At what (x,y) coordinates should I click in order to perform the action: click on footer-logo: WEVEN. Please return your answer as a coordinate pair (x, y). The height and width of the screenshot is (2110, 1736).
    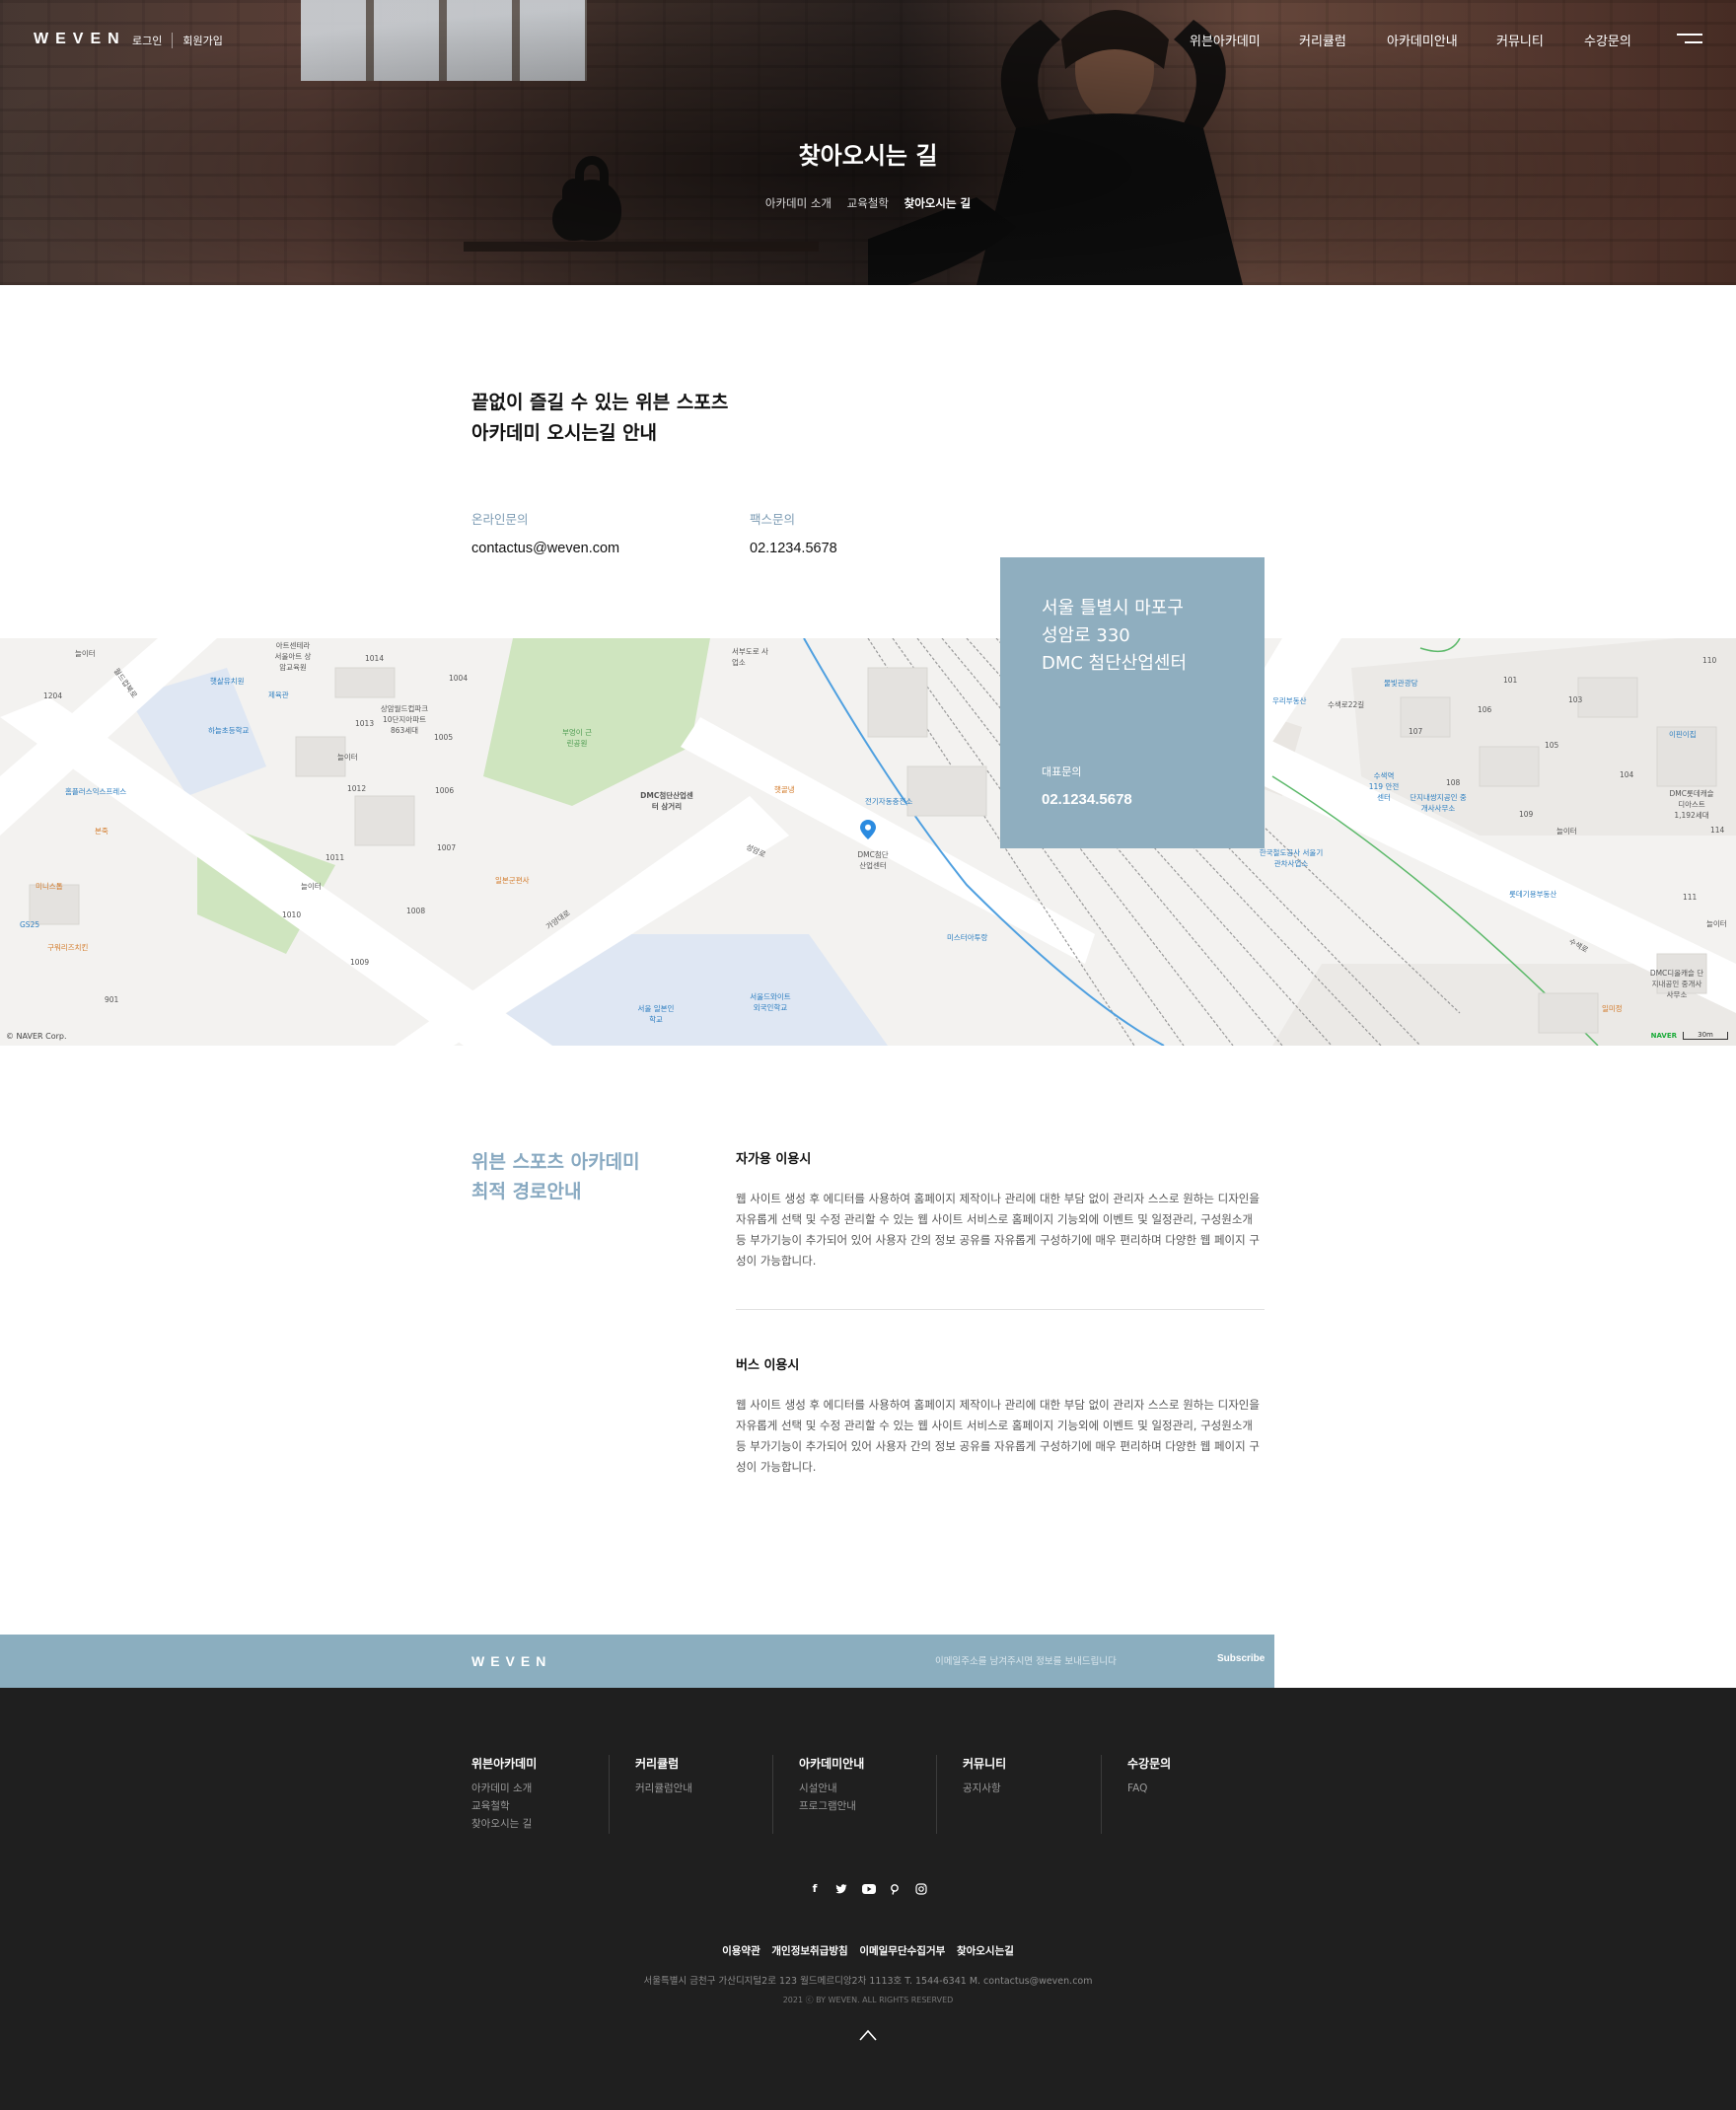
    Looking at the image, I should click on (511, 1661).